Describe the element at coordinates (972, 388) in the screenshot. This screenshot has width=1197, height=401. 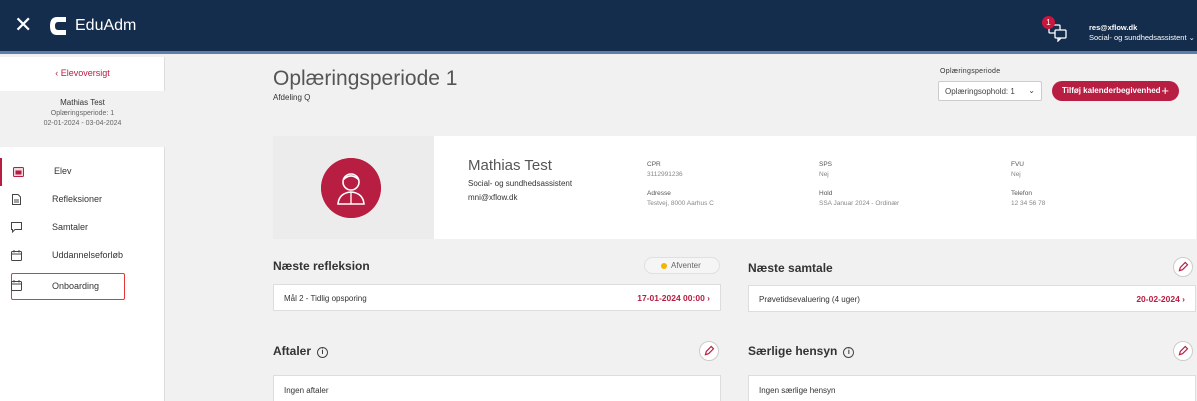
I see `special-needs-card: Ingen særlige hensyn` at that location.